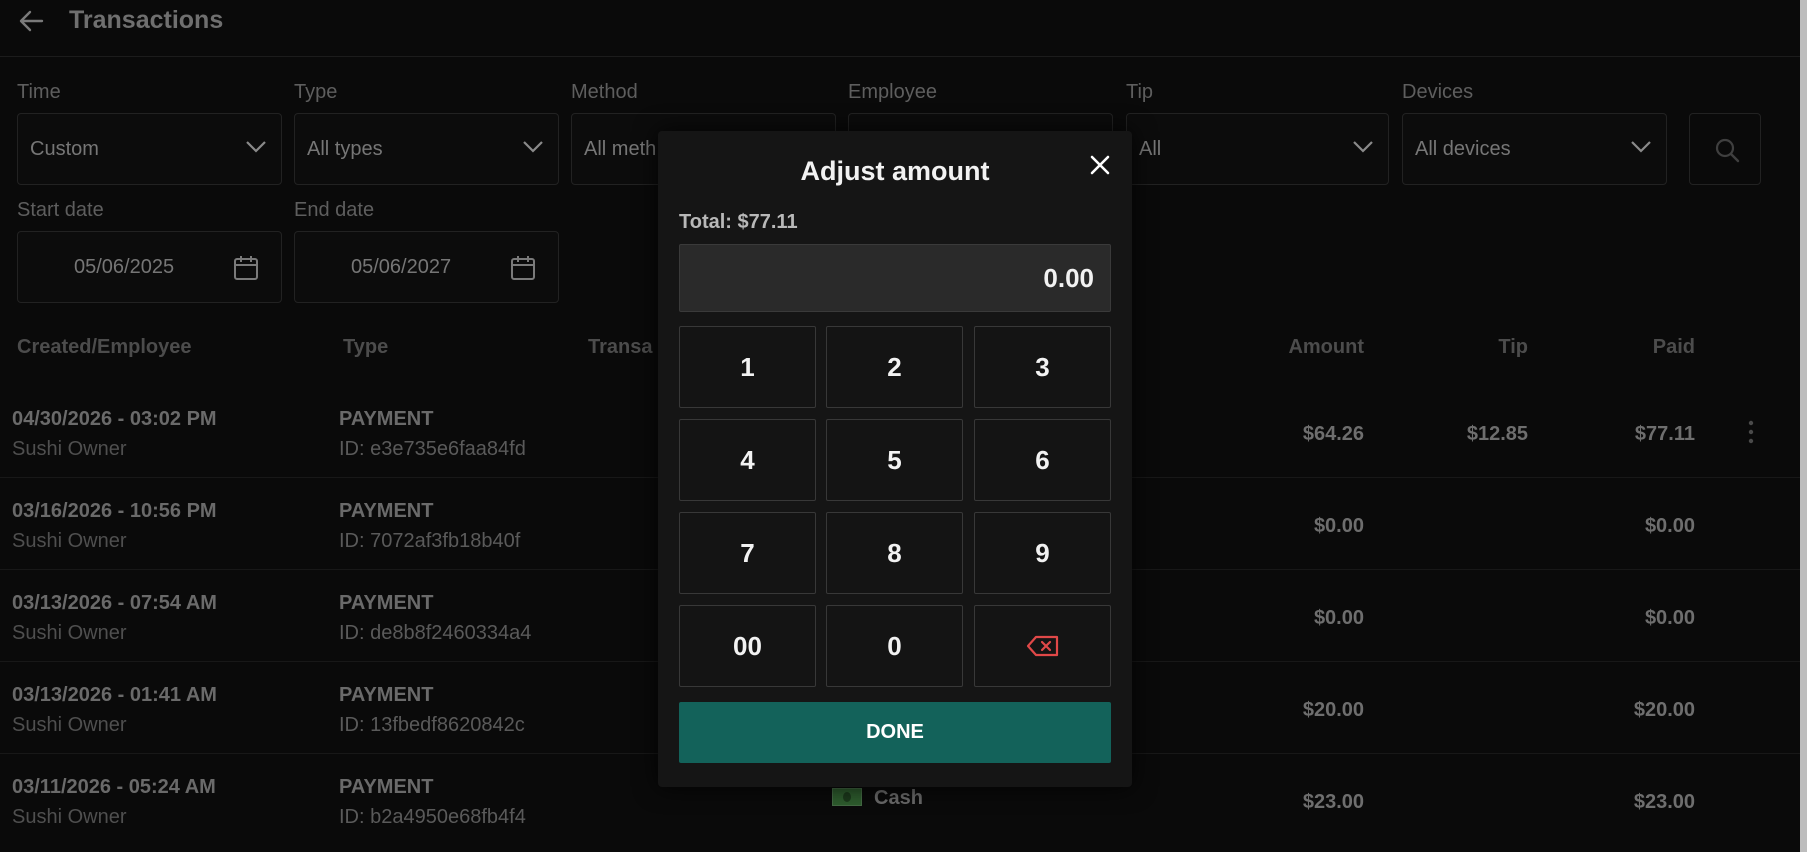 This screenshot has width=1807, height=852. Describe the element at coordinates (895, 278) in the screenshot. I see `amount-input: 0.00` at that location.